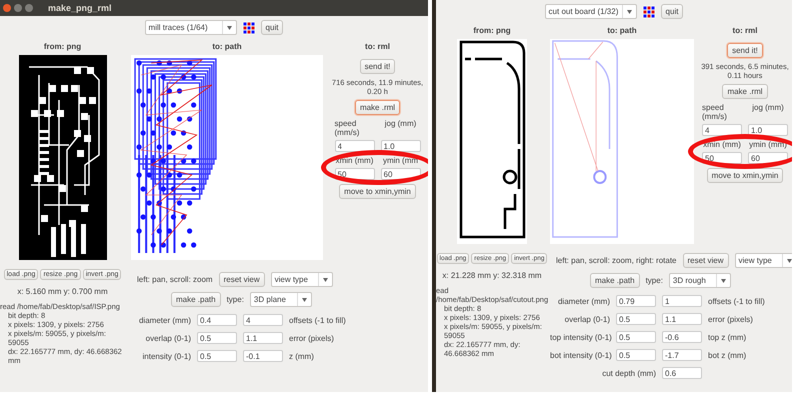  Describe the element at coordinates (263, 320) in the screenshot. I see `param-field: 4` at that location.